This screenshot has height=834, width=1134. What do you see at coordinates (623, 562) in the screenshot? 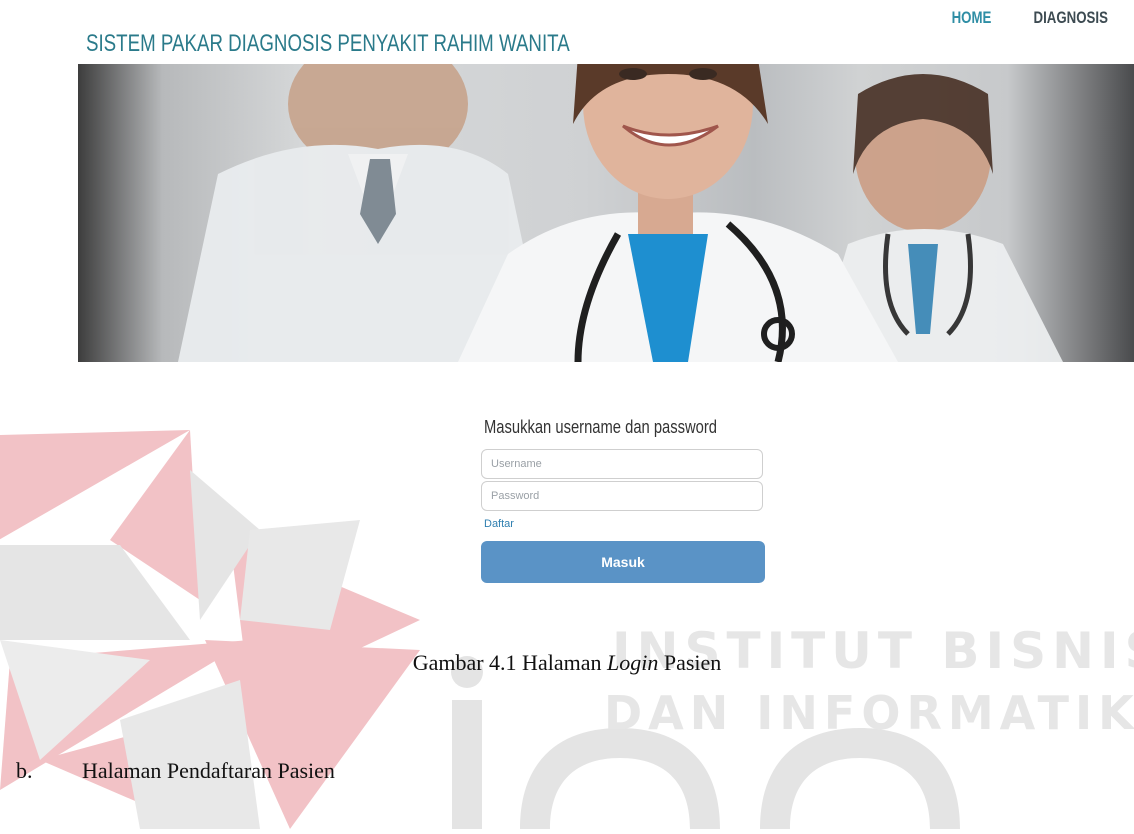
I see `login-button: Masuk` at bounding box center [623, 562].